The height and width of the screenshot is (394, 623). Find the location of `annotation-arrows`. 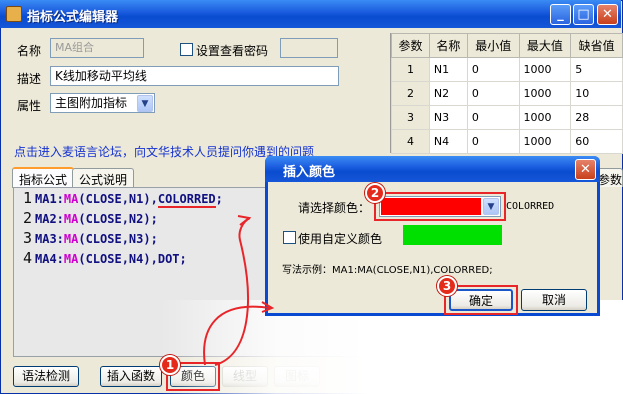

annotation-arrows is located at coordinates (239, 290).